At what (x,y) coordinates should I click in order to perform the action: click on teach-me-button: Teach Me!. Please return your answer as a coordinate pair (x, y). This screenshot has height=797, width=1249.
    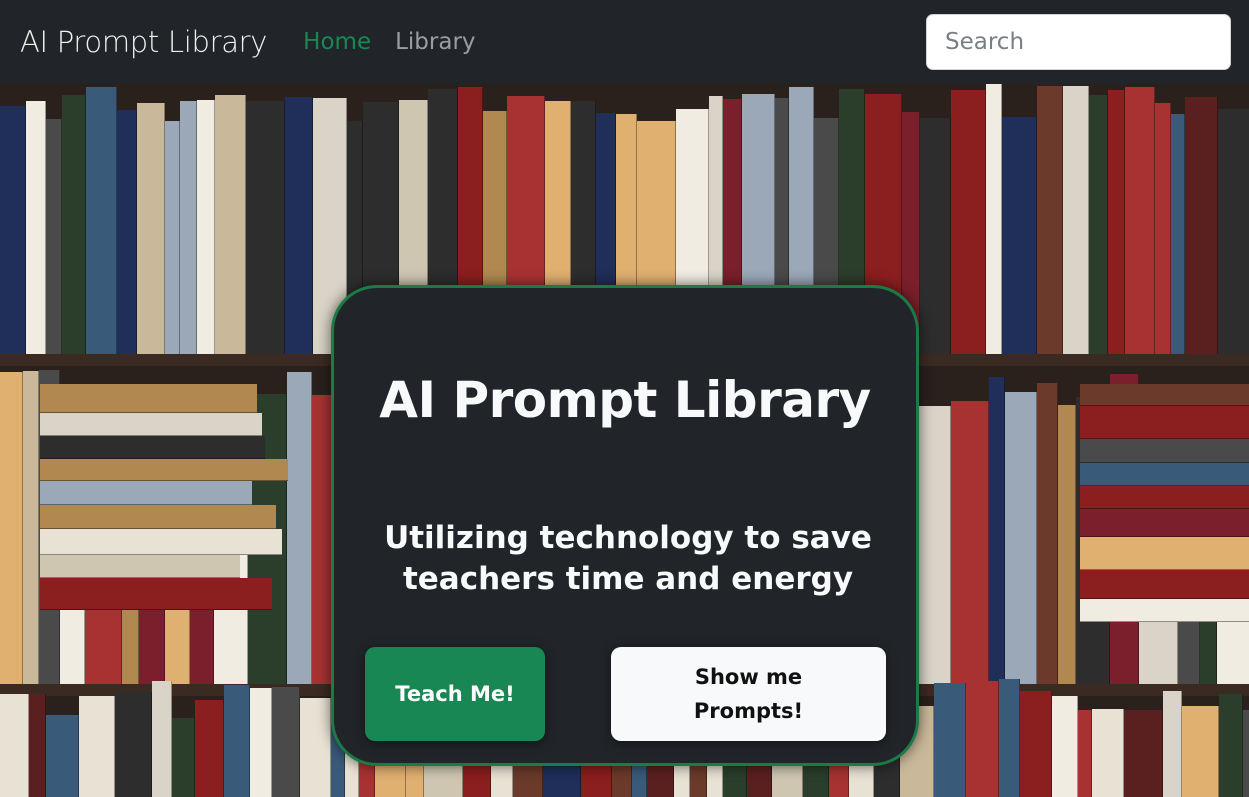
    Looking at the image, I should click on (455, 694).